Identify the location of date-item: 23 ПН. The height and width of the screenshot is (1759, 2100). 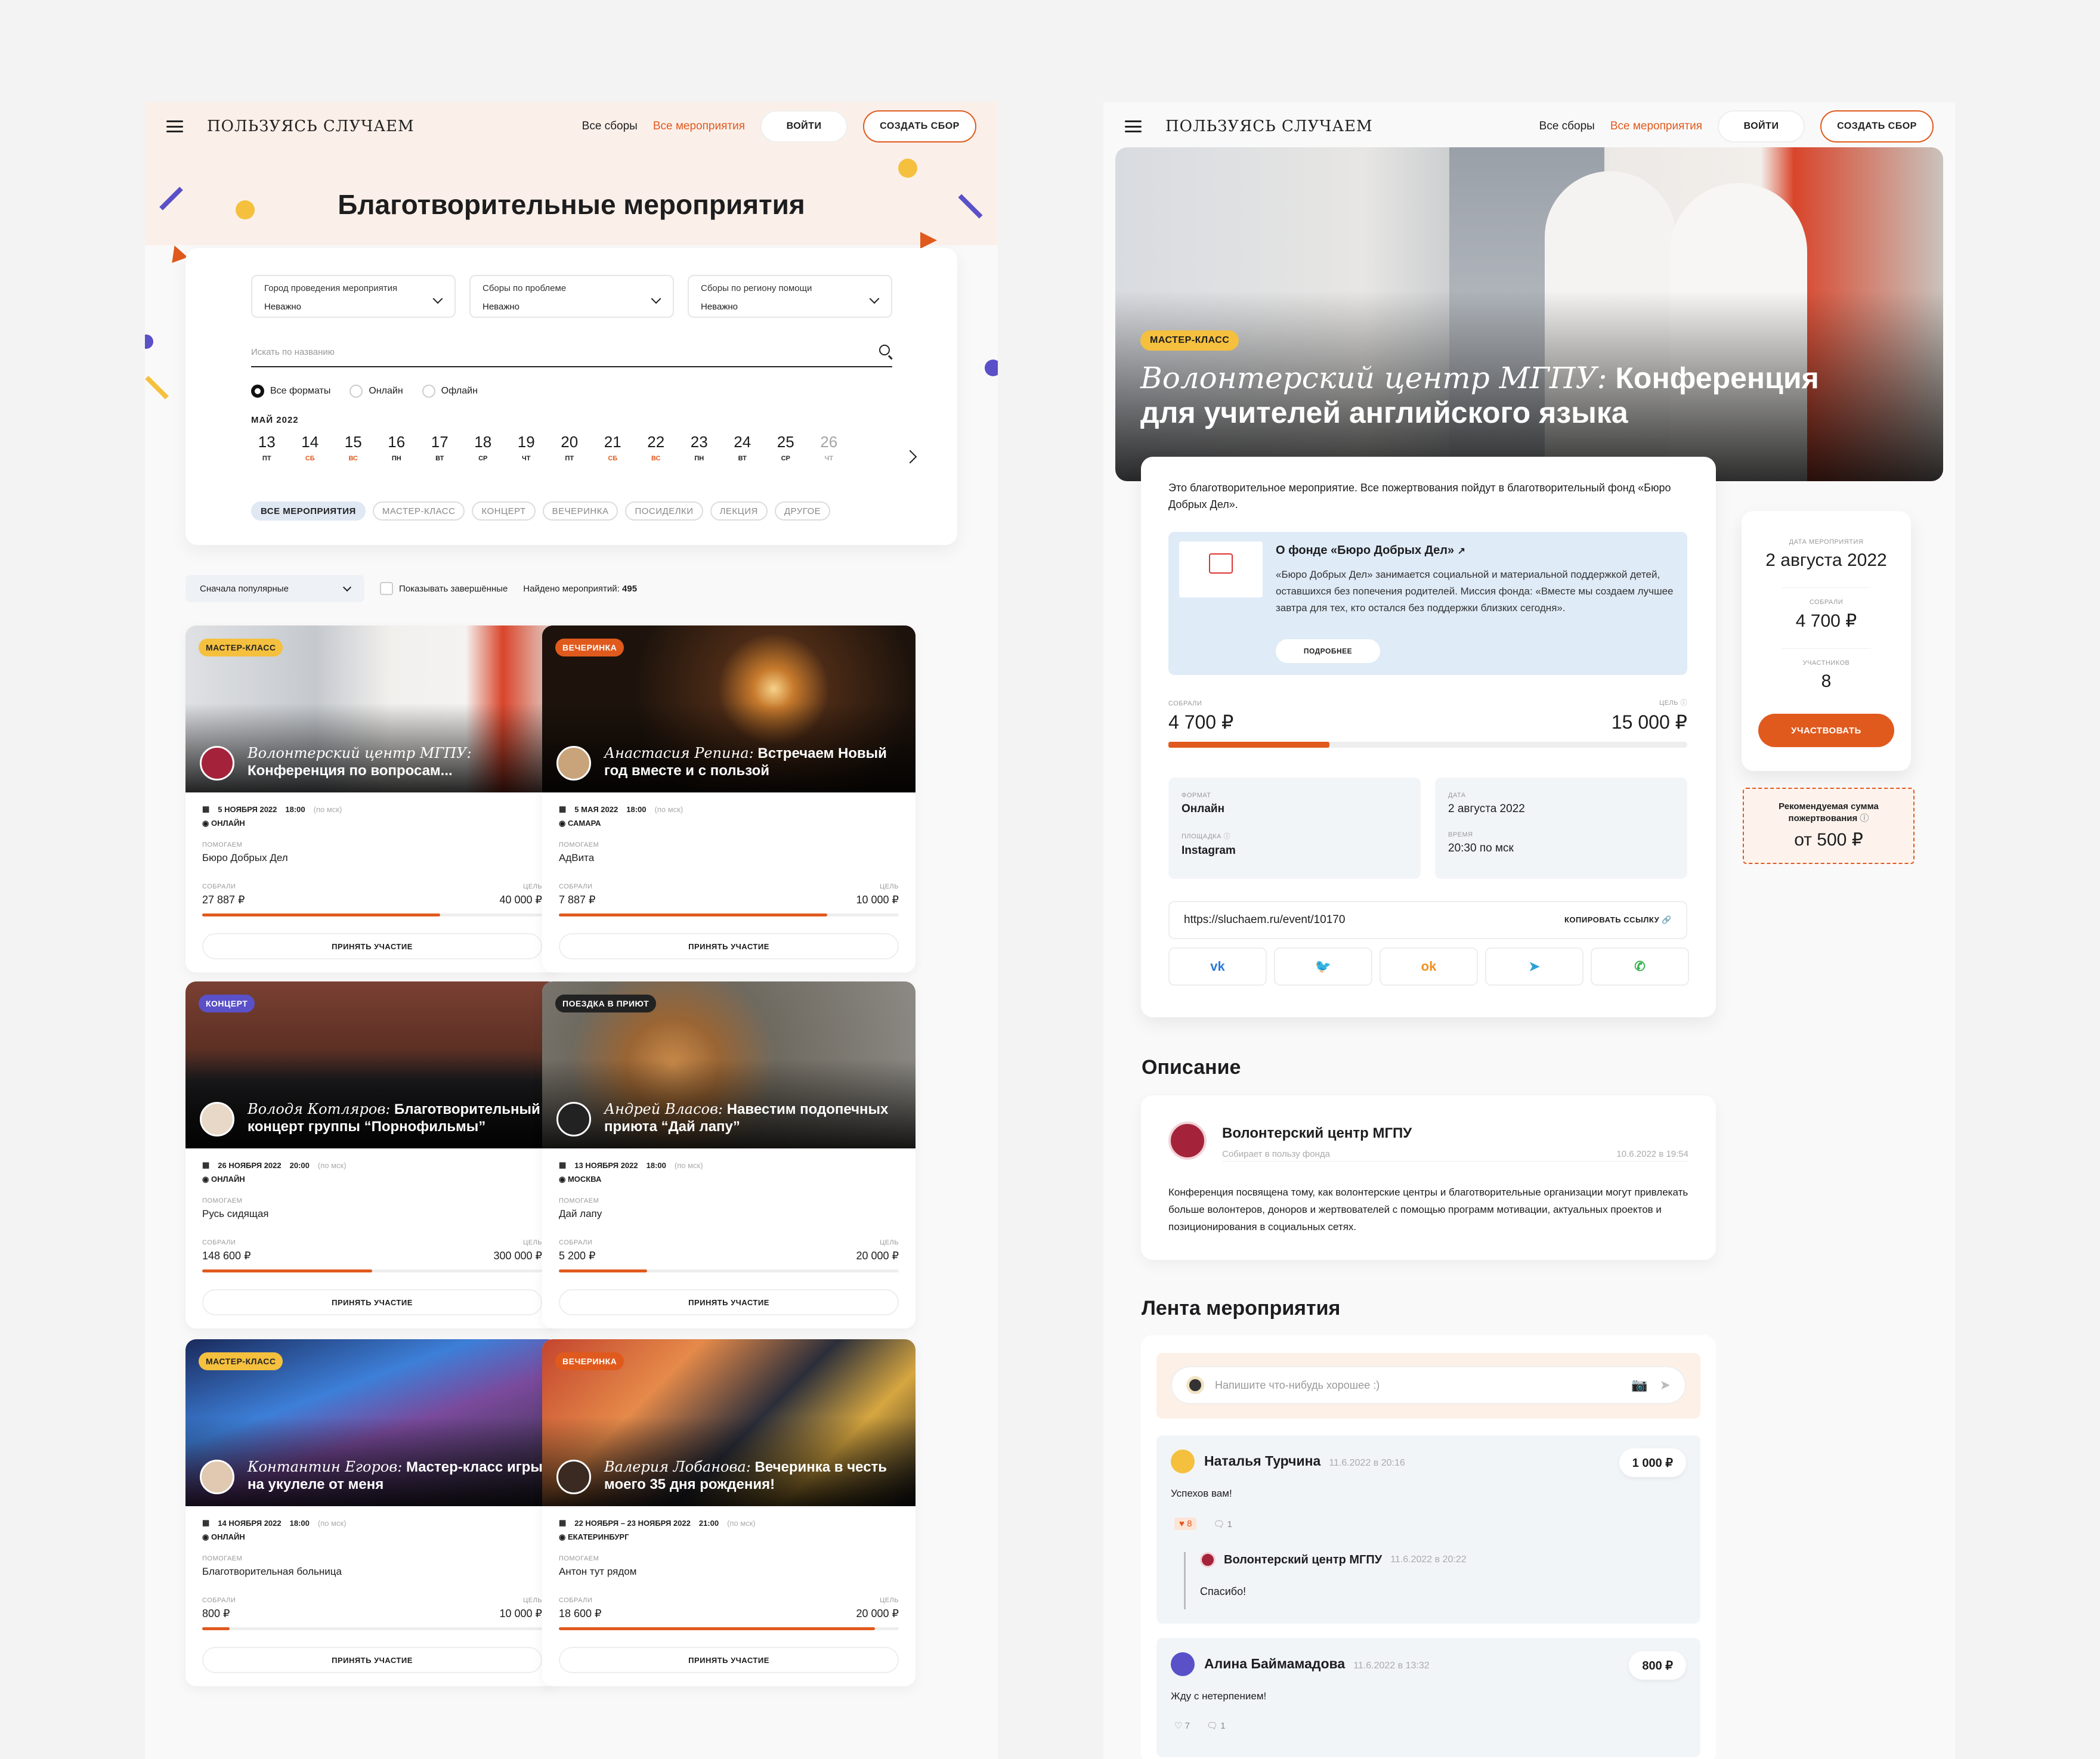
(699, 448).